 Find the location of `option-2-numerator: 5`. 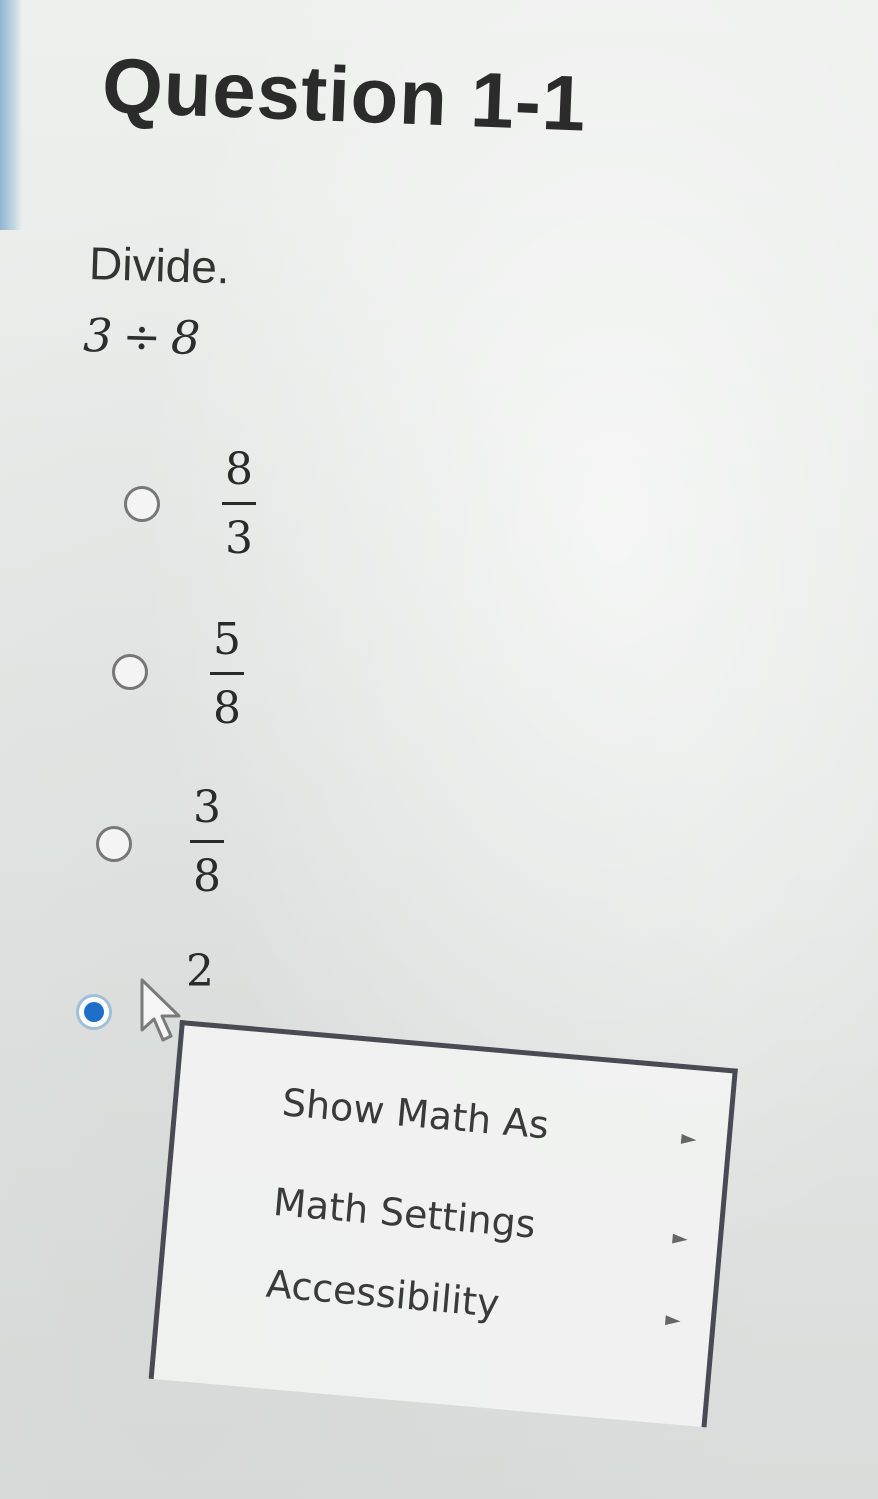

option-2-numerator: 5 is located at coordinates (227, 639).